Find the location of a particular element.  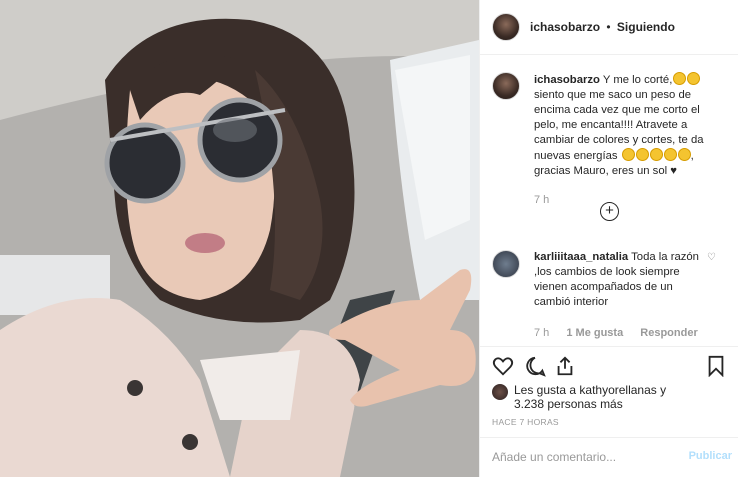

publish-button: Publicar is located at coordinates (710, 456).